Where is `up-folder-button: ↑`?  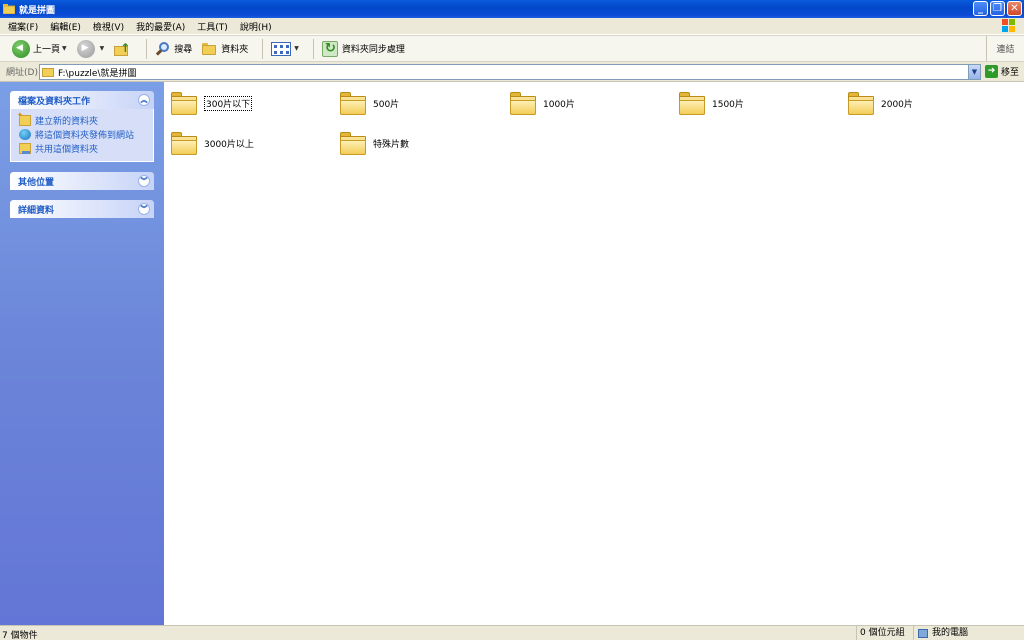 up-folder-button: ↑ is located at coordinates (123, 49).